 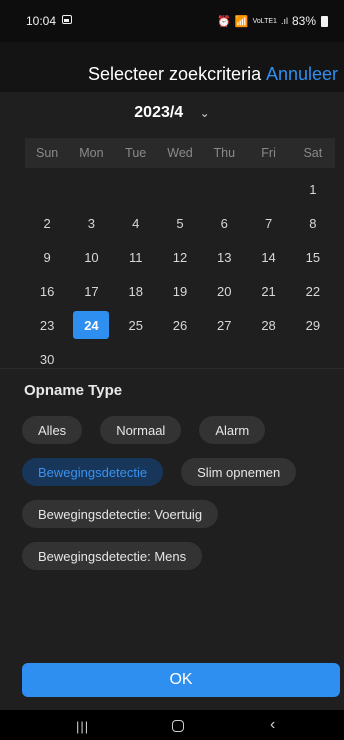 I want to click on calendar-day-label: 19, so click(x=180, y=291).